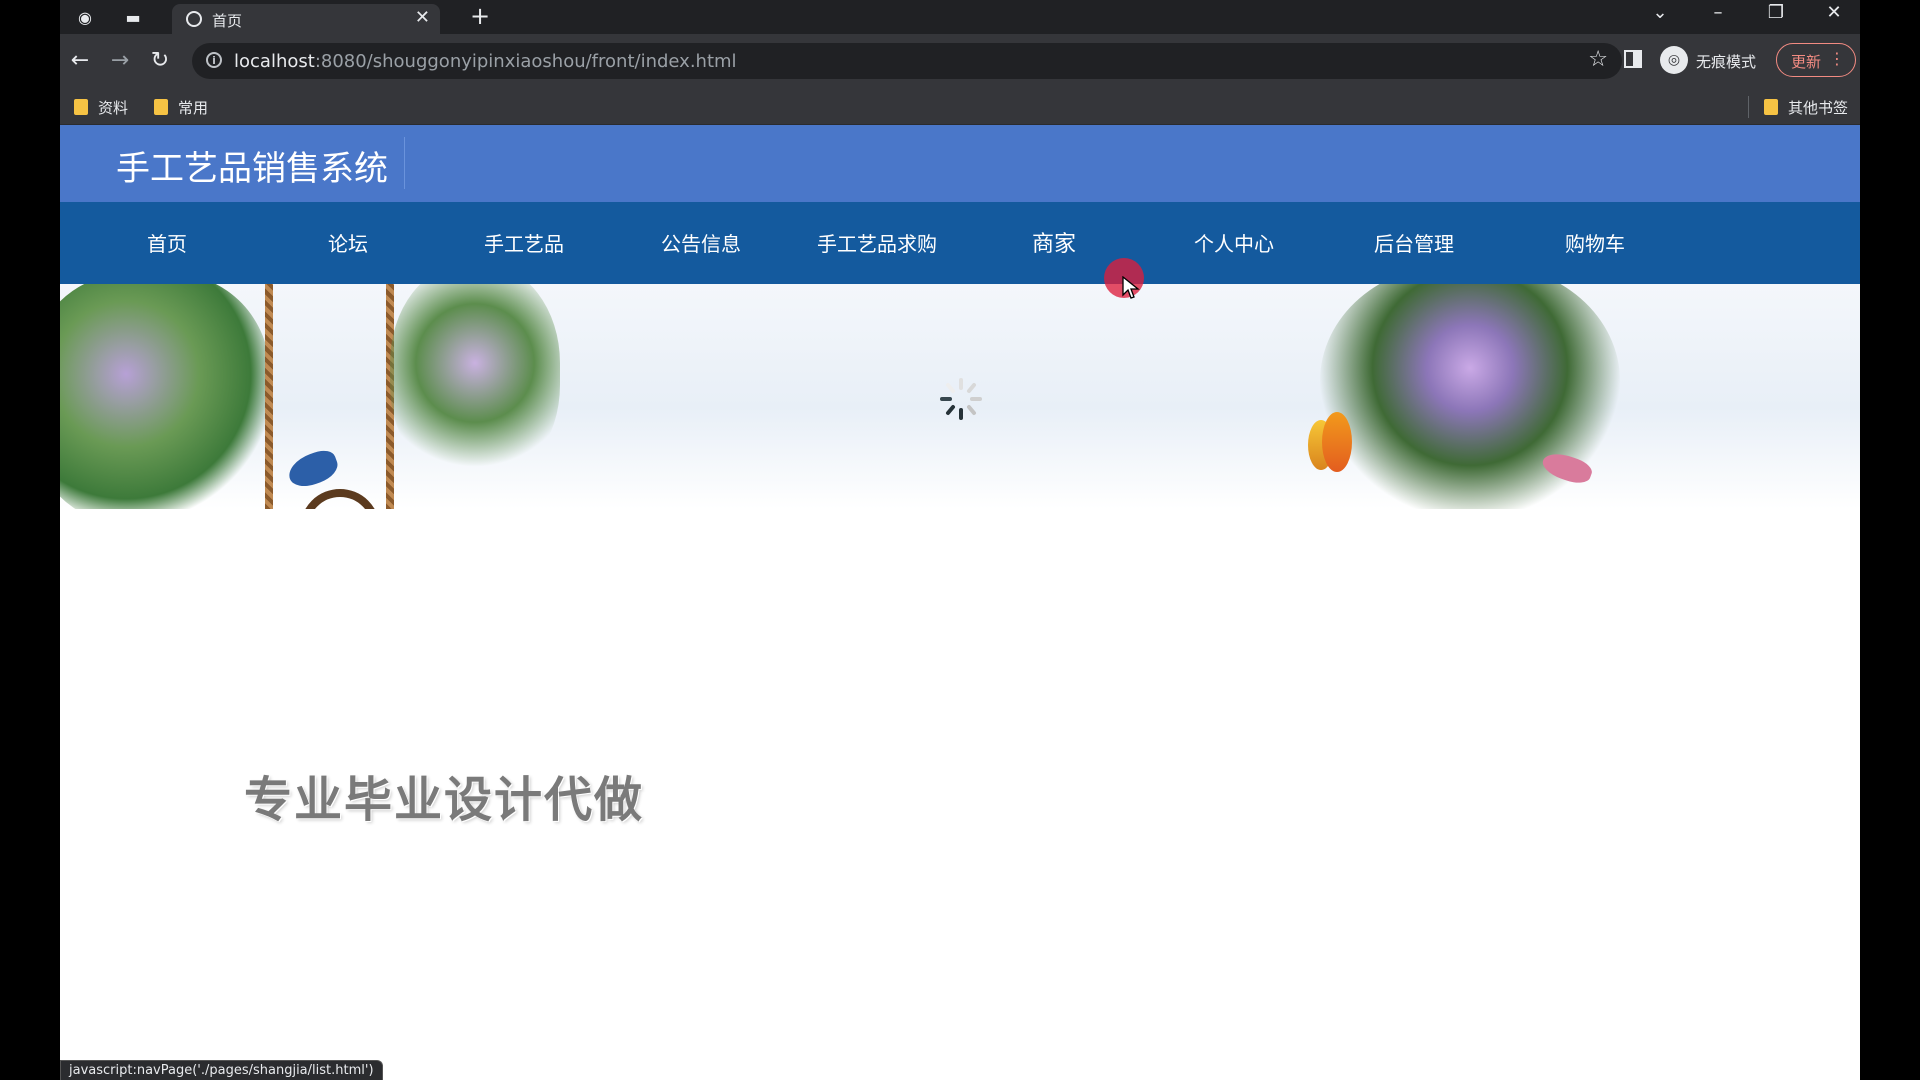 Image resolution: width=1920 pixels, height=1080 pixels. Describe the element at coordinates (165, 396) in the screenshot. I see `flowers-left-image` at that location.